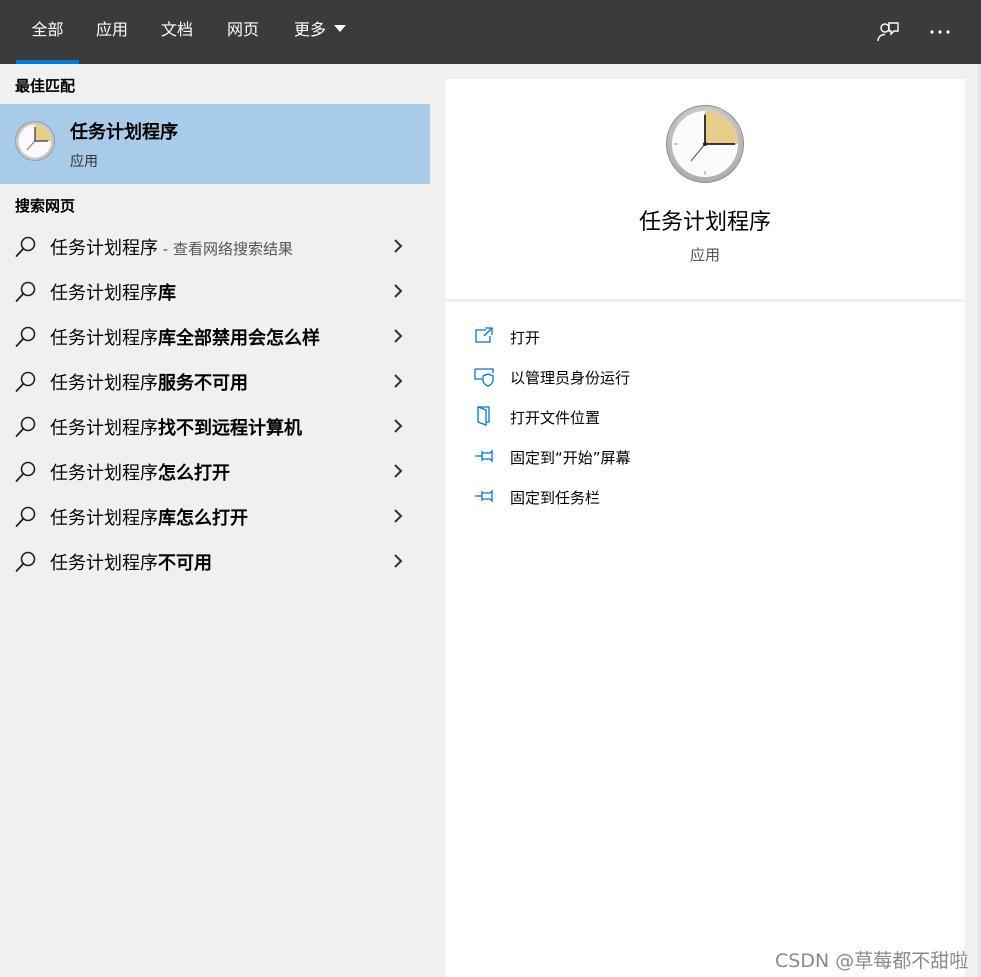  I want to click on action-open-file-location: 打开文件位置, so click(620, 417).